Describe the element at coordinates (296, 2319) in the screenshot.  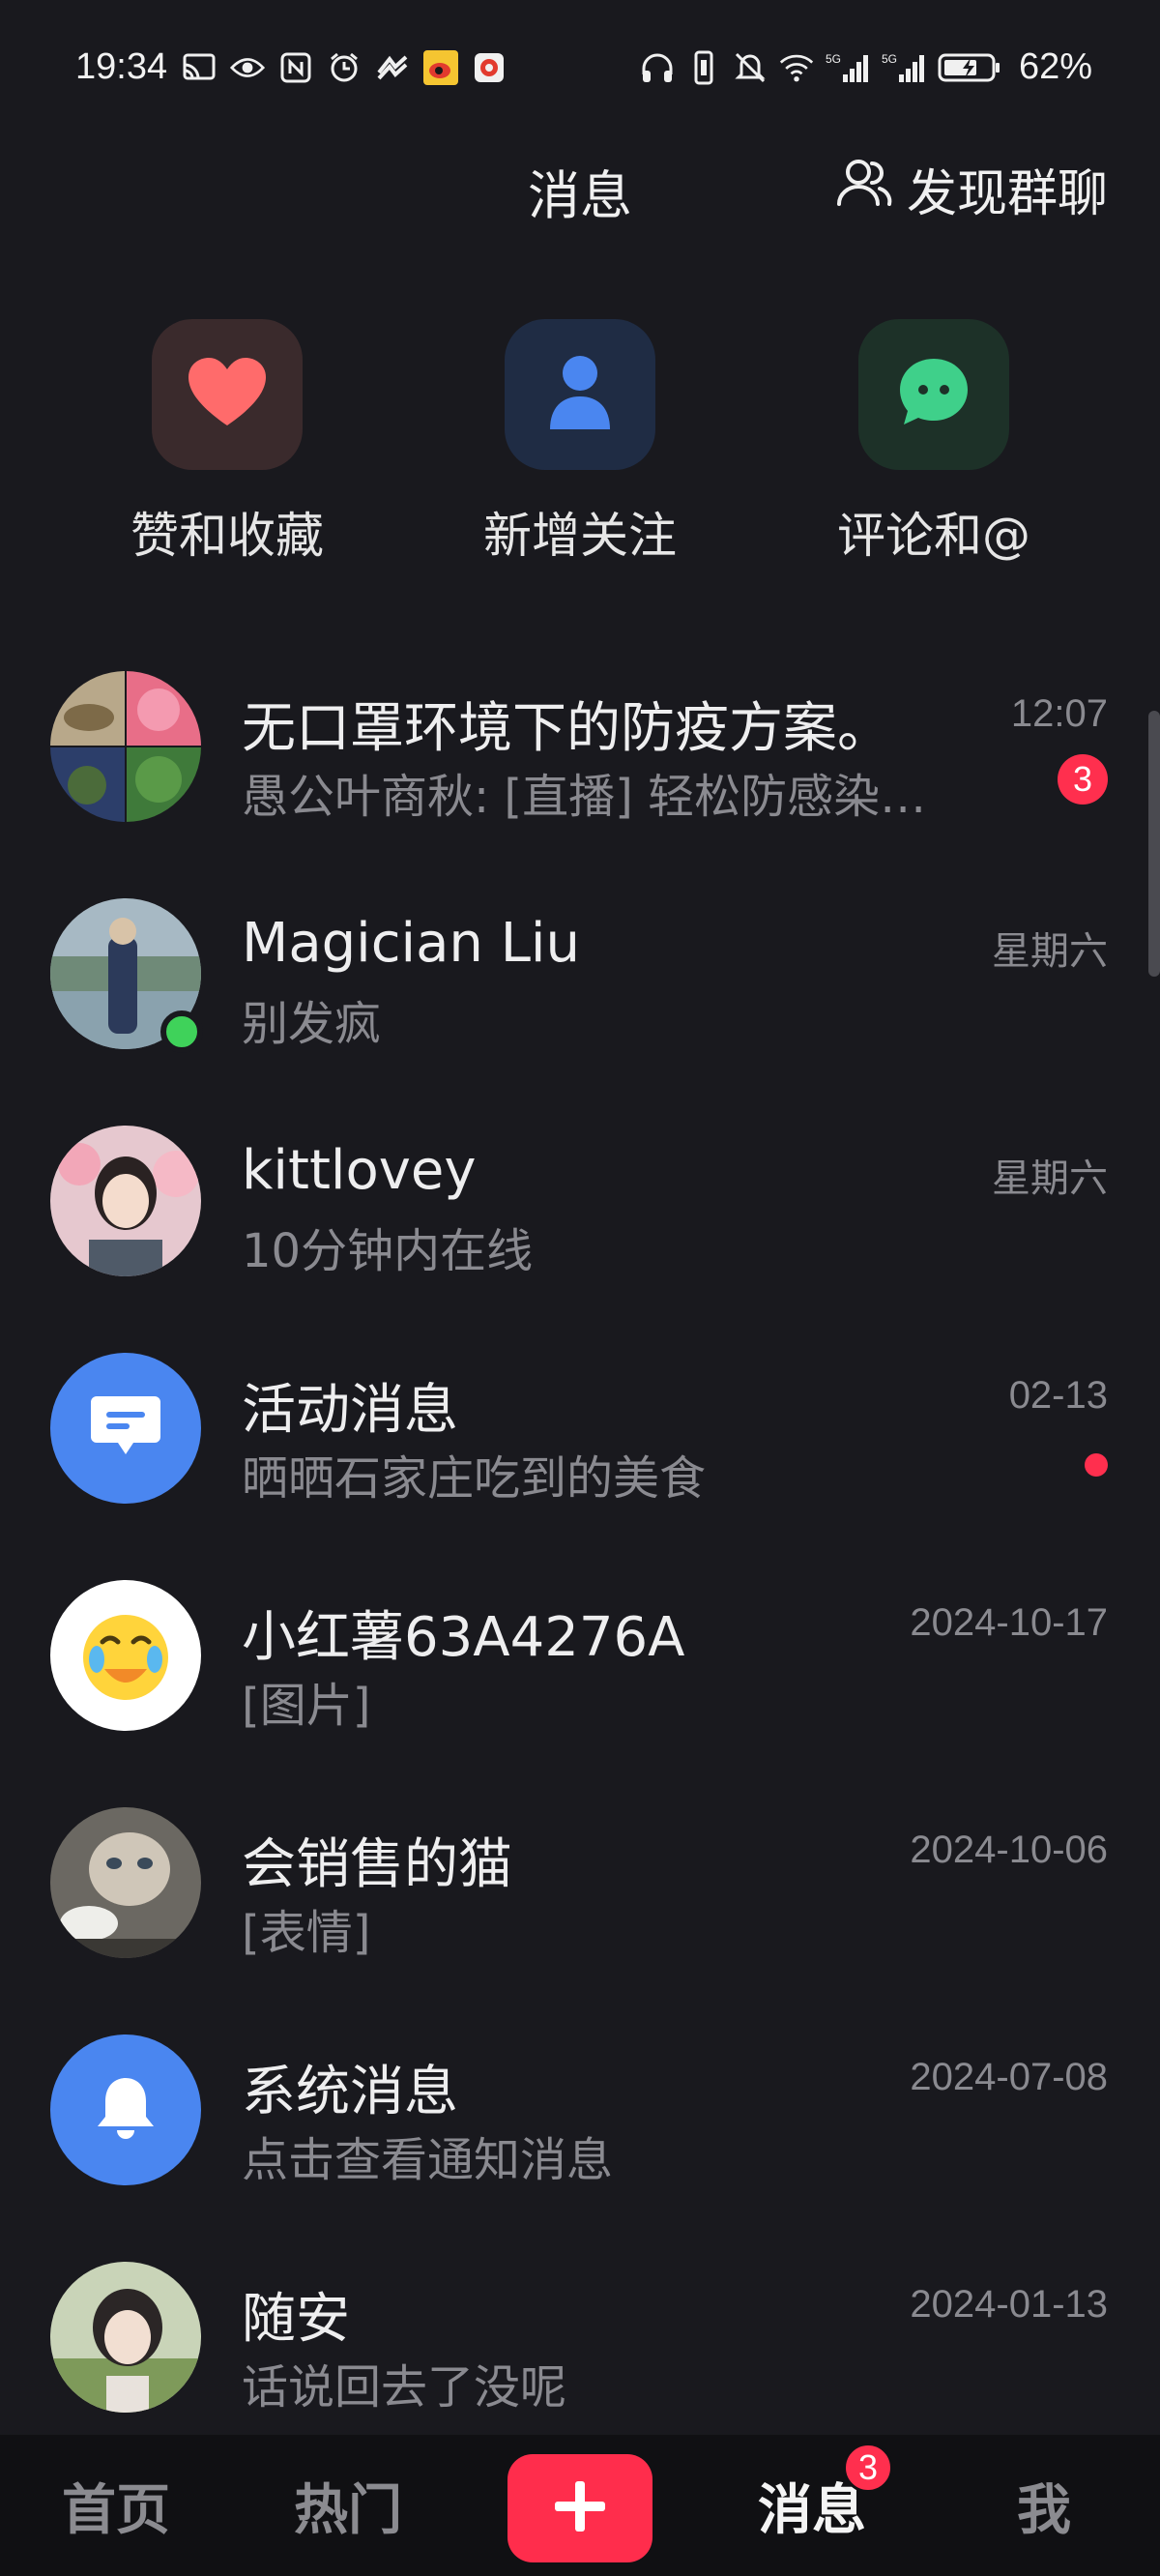
I see `conversation-name: 随安` at that location.